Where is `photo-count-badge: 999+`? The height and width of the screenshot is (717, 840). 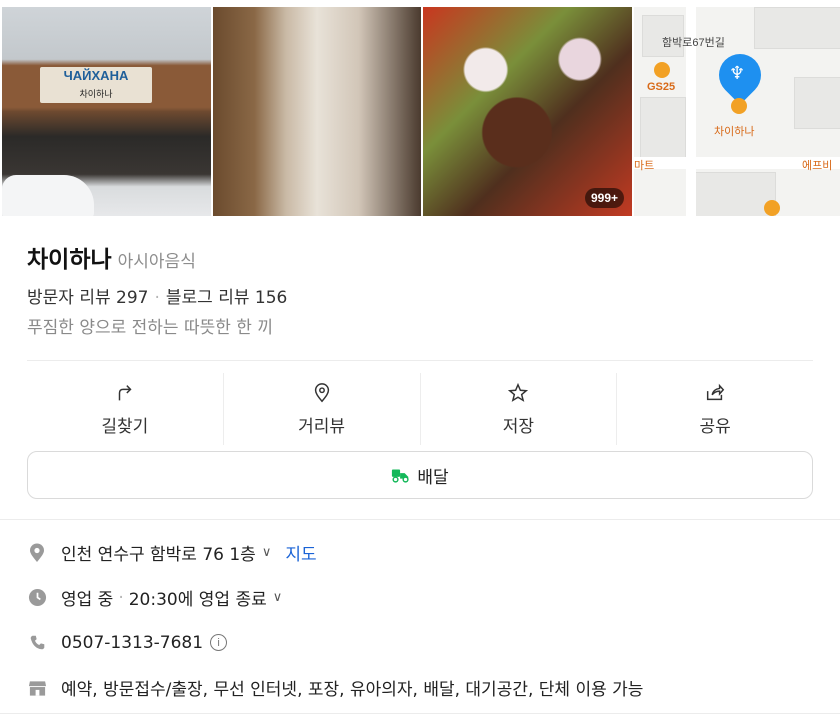 photo-count-badge: 999+ is located at coordinates (604, 198).